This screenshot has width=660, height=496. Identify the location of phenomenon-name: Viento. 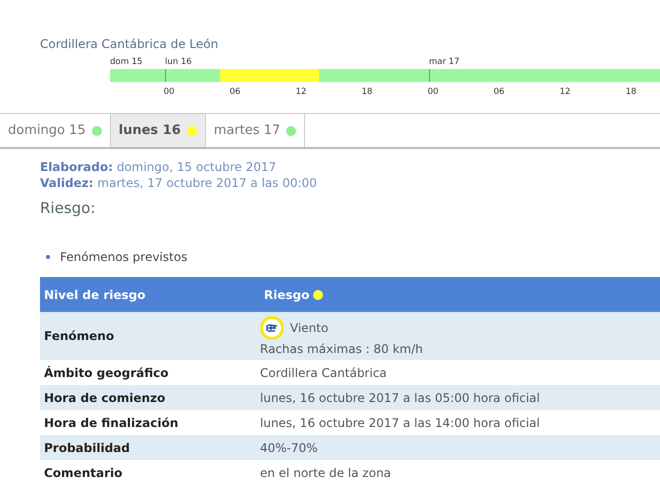
(309, 328).